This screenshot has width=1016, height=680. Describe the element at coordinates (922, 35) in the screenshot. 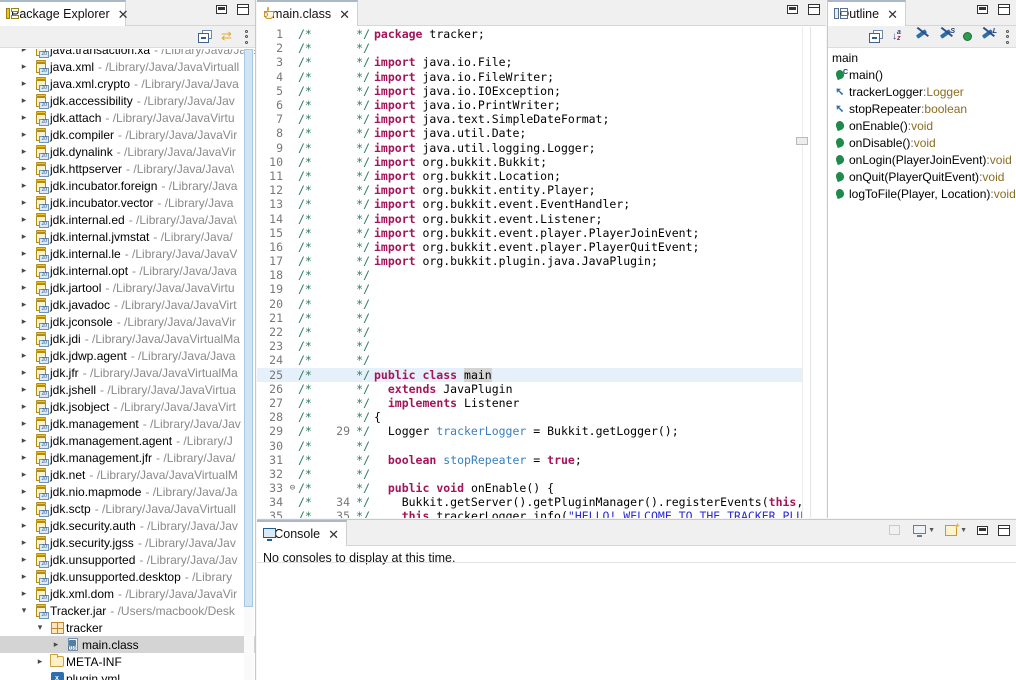

I see `hide-fields-icon` at that location.